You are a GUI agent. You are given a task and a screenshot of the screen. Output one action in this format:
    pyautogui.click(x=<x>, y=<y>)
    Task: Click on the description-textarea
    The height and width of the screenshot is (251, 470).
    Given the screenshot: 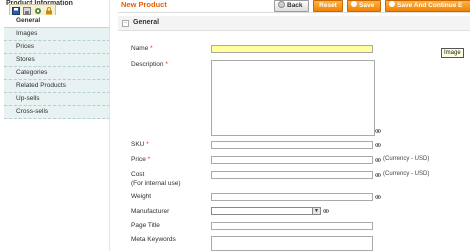 What is the action you would take?
    pyautogui.click(x=293, y=98)
    